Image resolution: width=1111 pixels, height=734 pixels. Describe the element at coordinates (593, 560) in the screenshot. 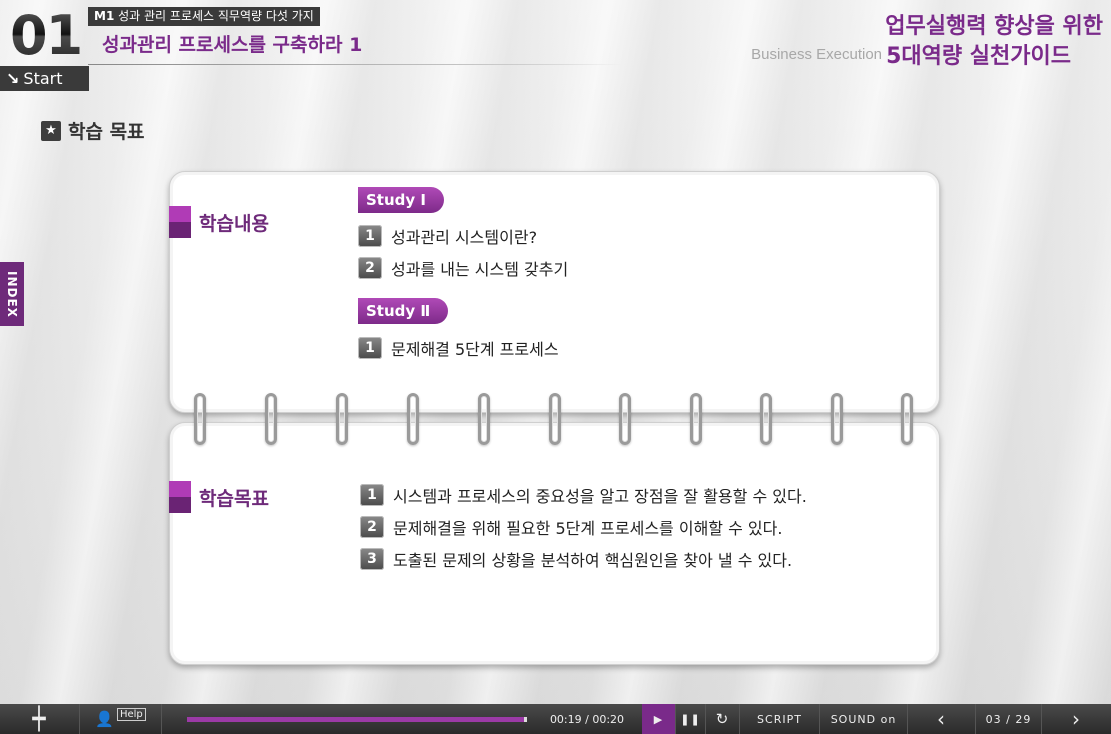

I see `item-text: 도출된 문제의 상황을 분석하여 핵심원인을 찾아 낼 수 있다.` at that location.